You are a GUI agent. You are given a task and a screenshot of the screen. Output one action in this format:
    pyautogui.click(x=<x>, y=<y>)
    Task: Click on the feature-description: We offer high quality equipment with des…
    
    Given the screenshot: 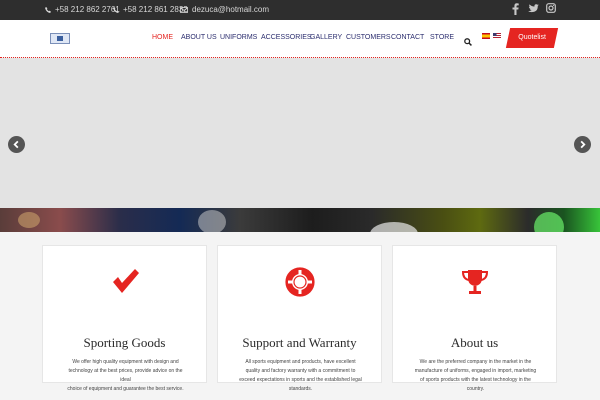 What is the action you would take?
    pyautogui.click(x=125, y=376)
    